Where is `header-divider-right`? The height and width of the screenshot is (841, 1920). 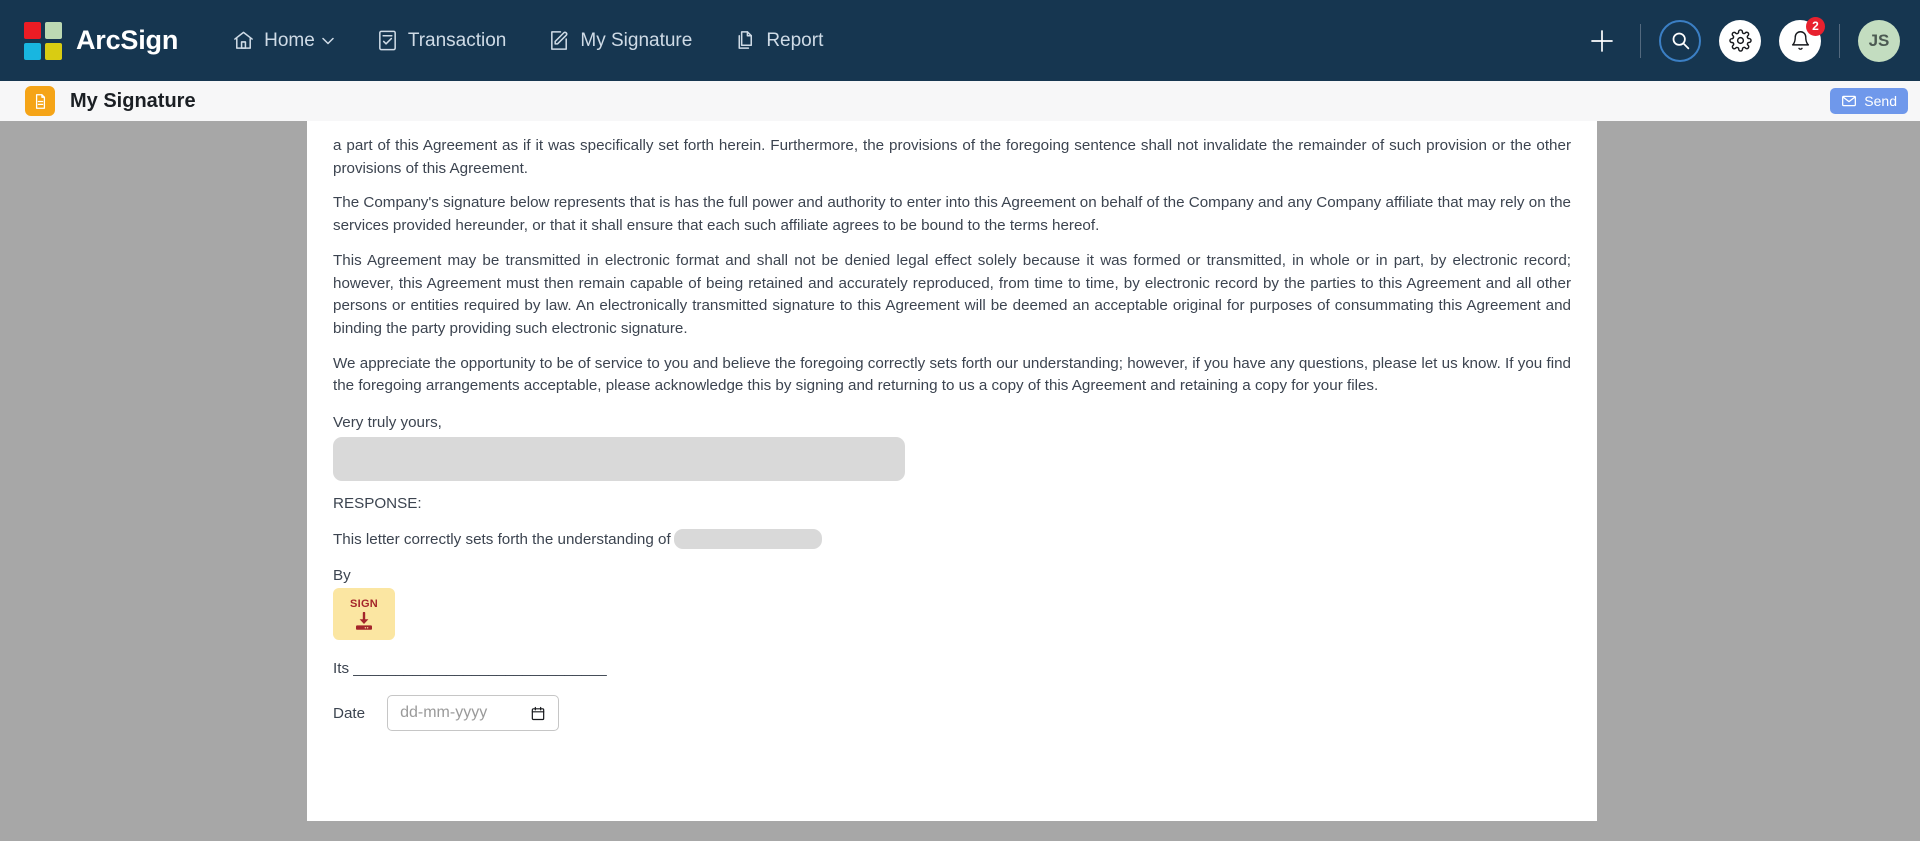
header-divider-right is located at coordinates (1839, 40).